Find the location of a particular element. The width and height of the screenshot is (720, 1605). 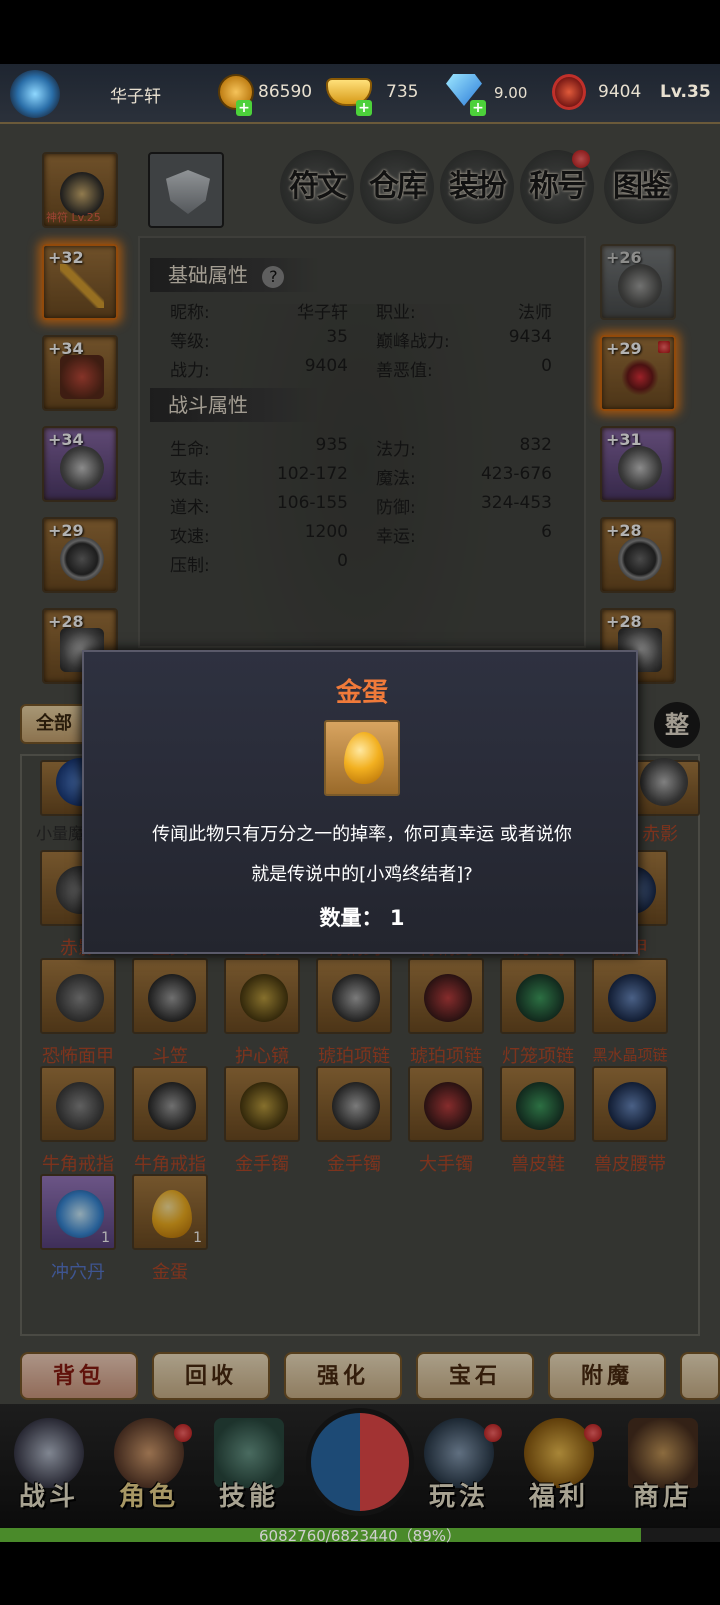

nav-skills: 技能 is located at coordinates (249, 1468).